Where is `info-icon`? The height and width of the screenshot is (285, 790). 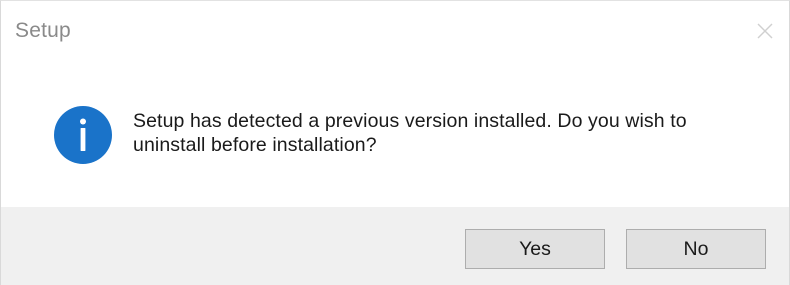 info-icon is located at coordinates (83, 135).